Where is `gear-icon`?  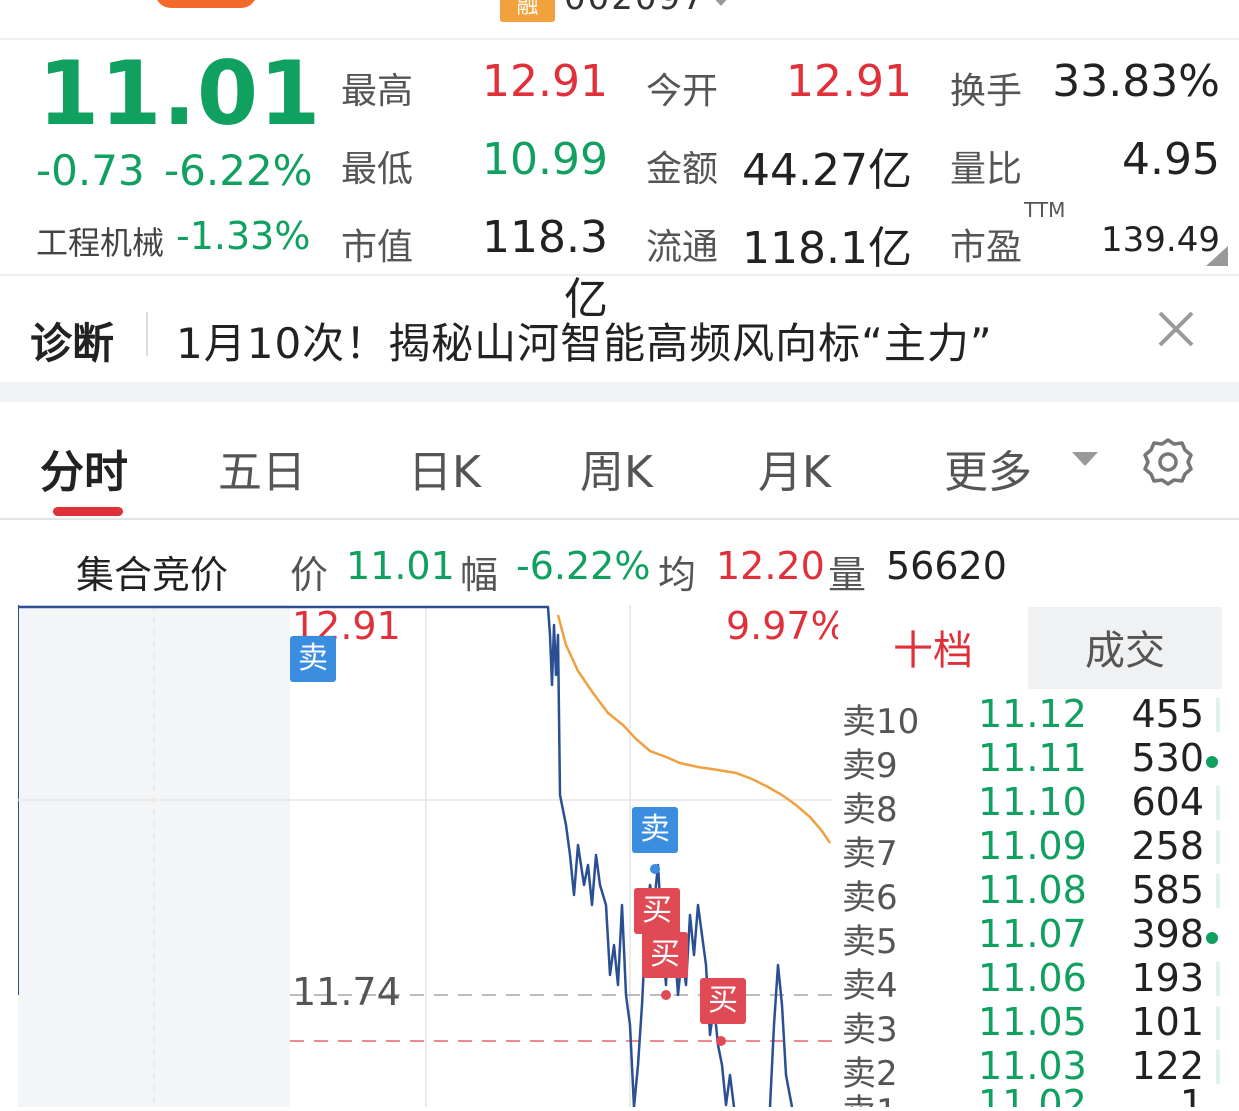
gear-icon is located at coordinates (1168, 462).